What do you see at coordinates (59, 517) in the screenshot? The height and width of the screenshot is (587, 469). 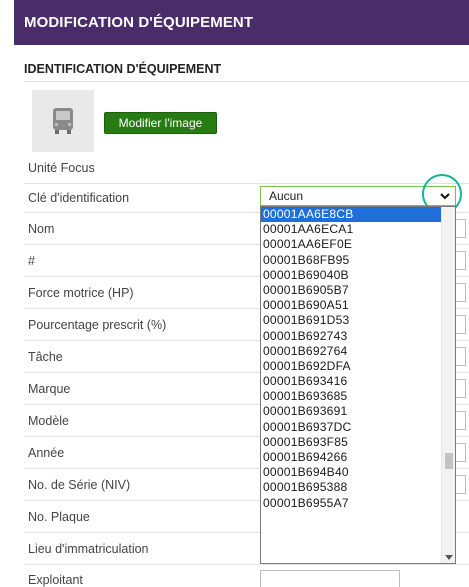 I see `plate-label: No. Plaque` at bounding box center [59, 517].